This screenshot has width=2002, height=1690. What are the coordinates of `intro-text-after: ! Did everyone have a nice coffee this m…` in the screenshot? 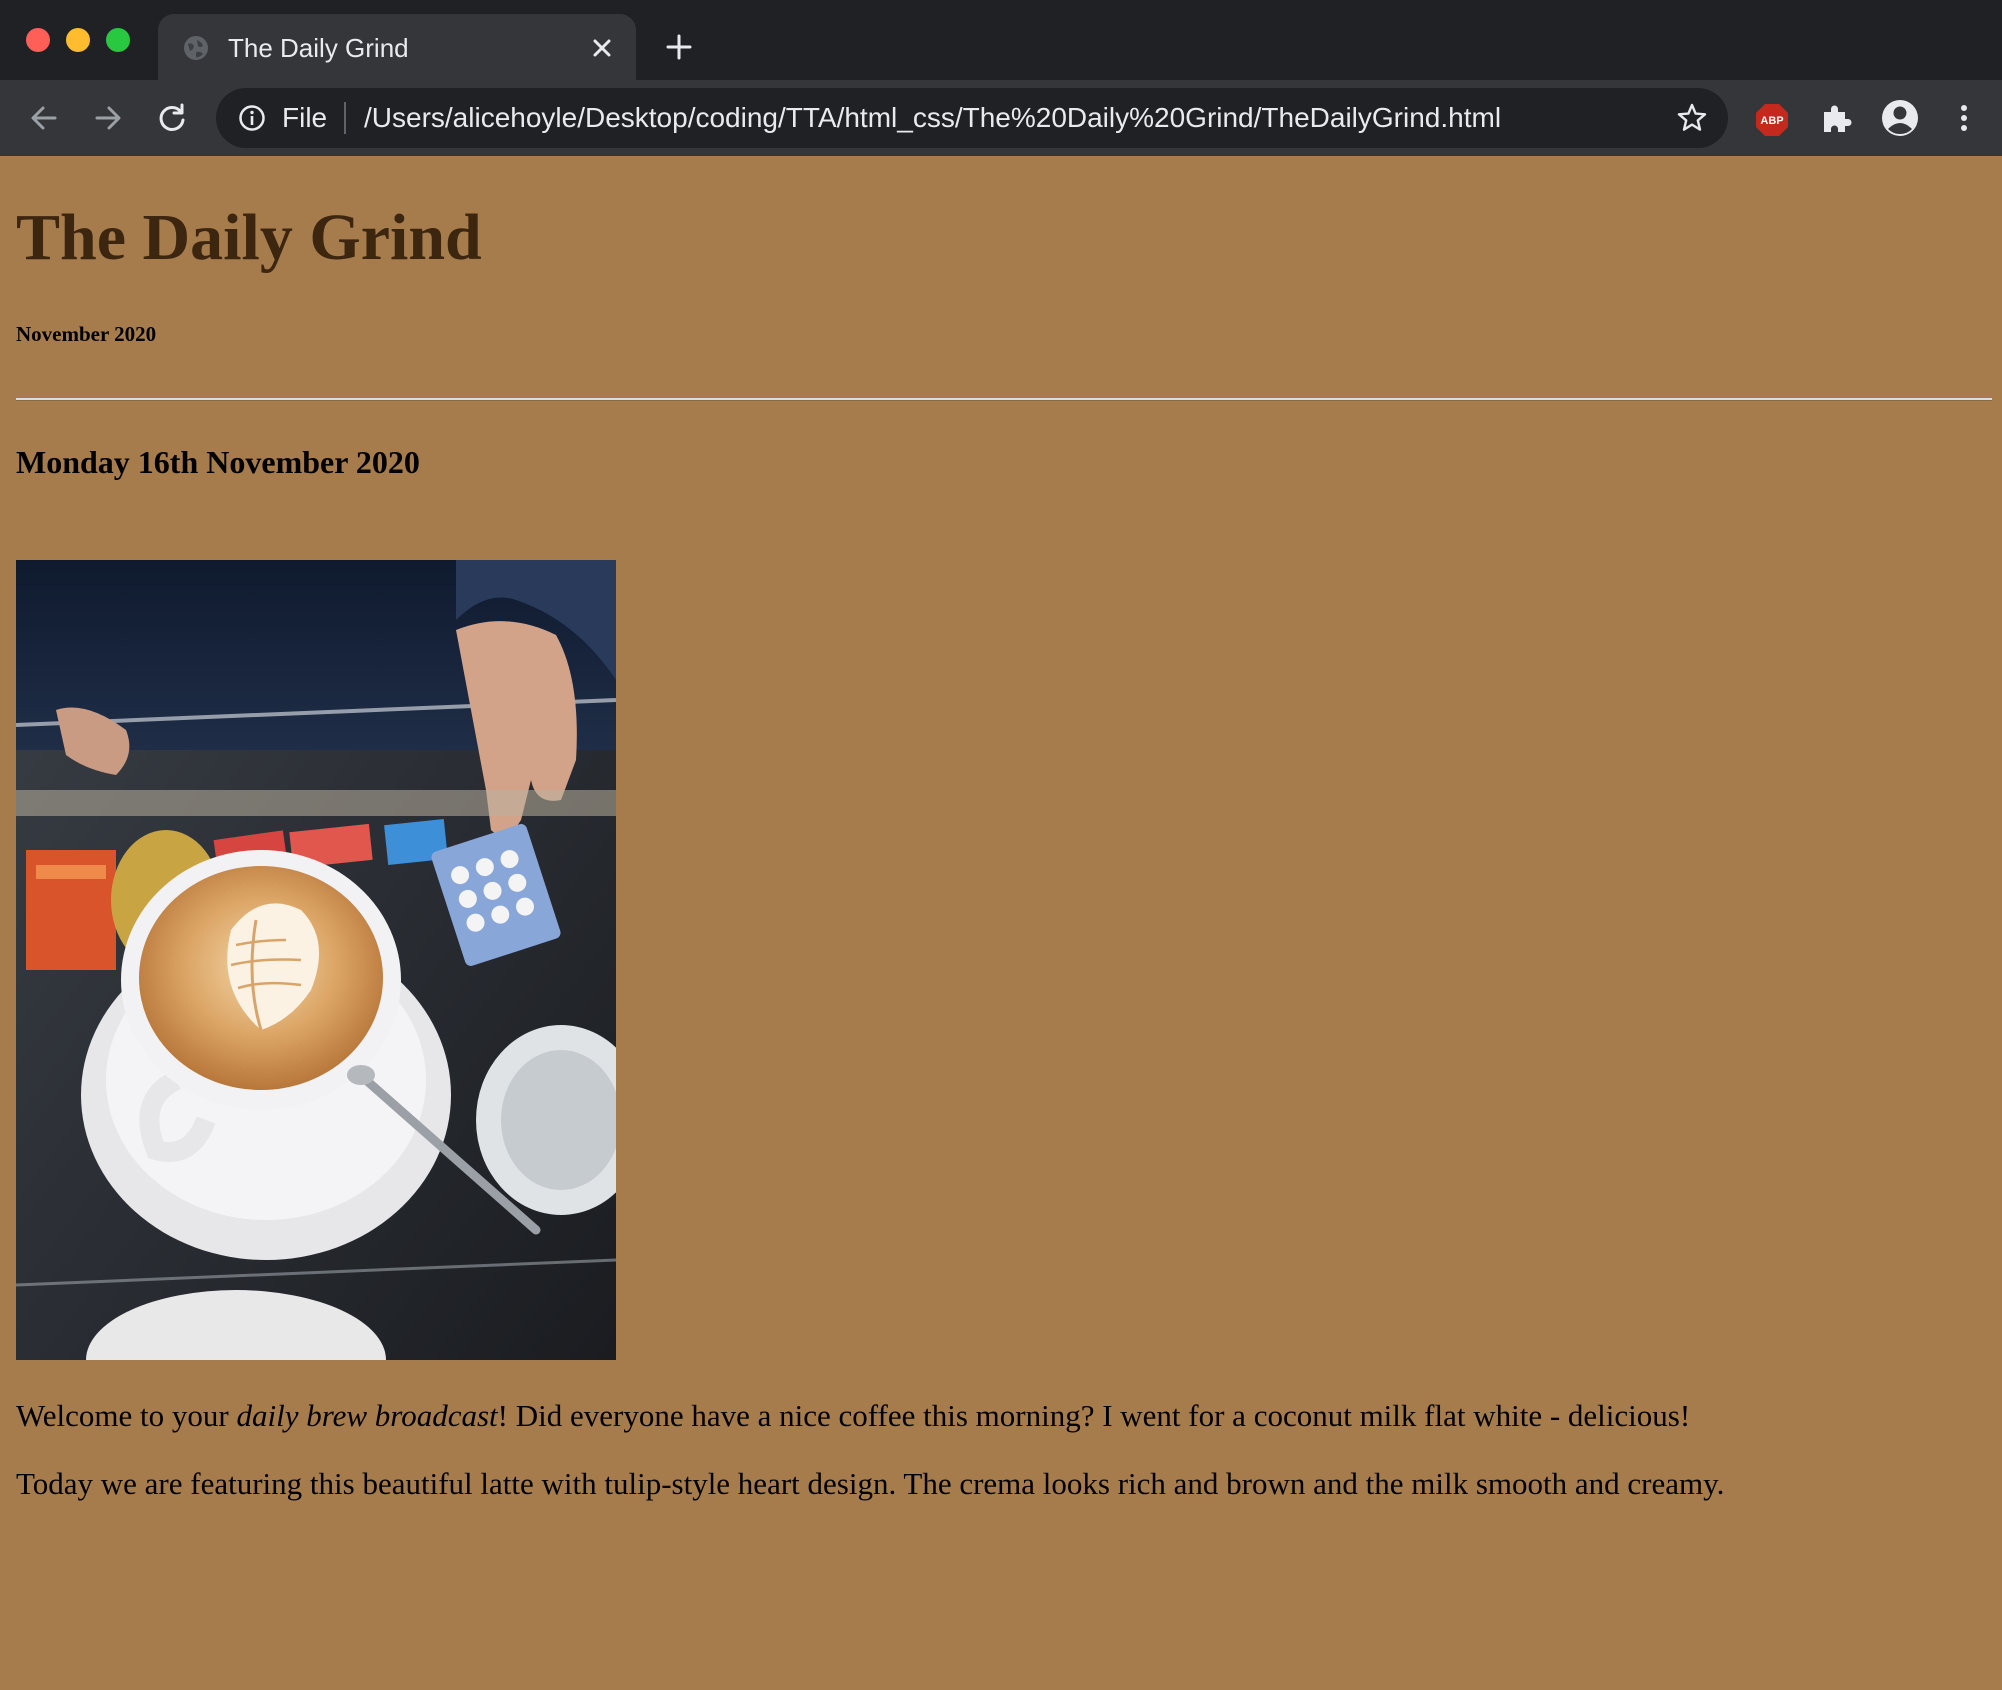 It's located at (1094, 1415).